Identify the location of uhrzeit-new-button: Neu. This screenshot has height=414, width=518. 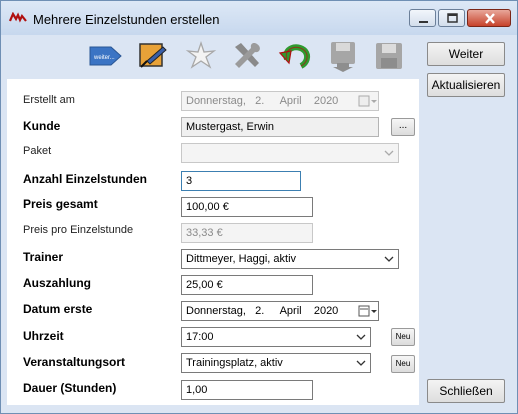
(403, 337).